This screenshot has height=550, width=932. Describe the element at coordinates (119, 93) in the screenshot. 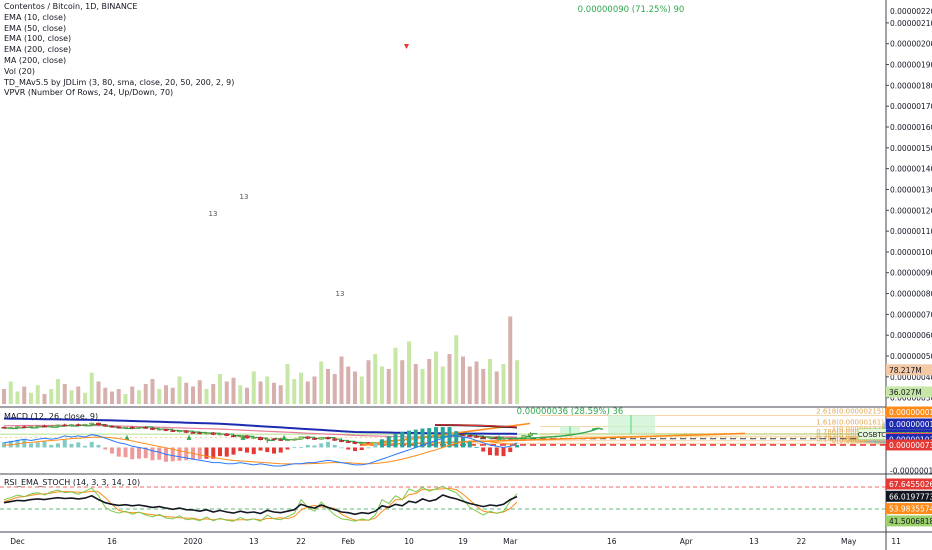

I see `legend-vpvr: VPVR (Number Of Rows, 24, Up/Down, 70)` at that location.